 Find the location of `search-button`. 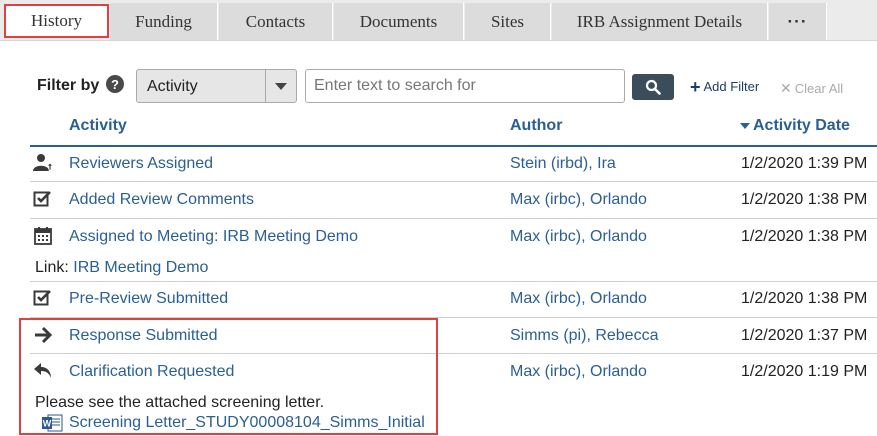

search-button is located at coordinates (653, 87).